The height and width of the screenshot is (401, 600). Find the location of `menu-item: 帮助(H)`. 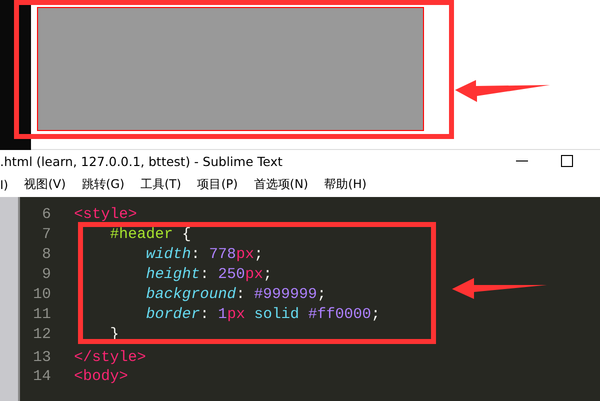

menu-item: 帮助(H) is located at coordinates (345, 184).